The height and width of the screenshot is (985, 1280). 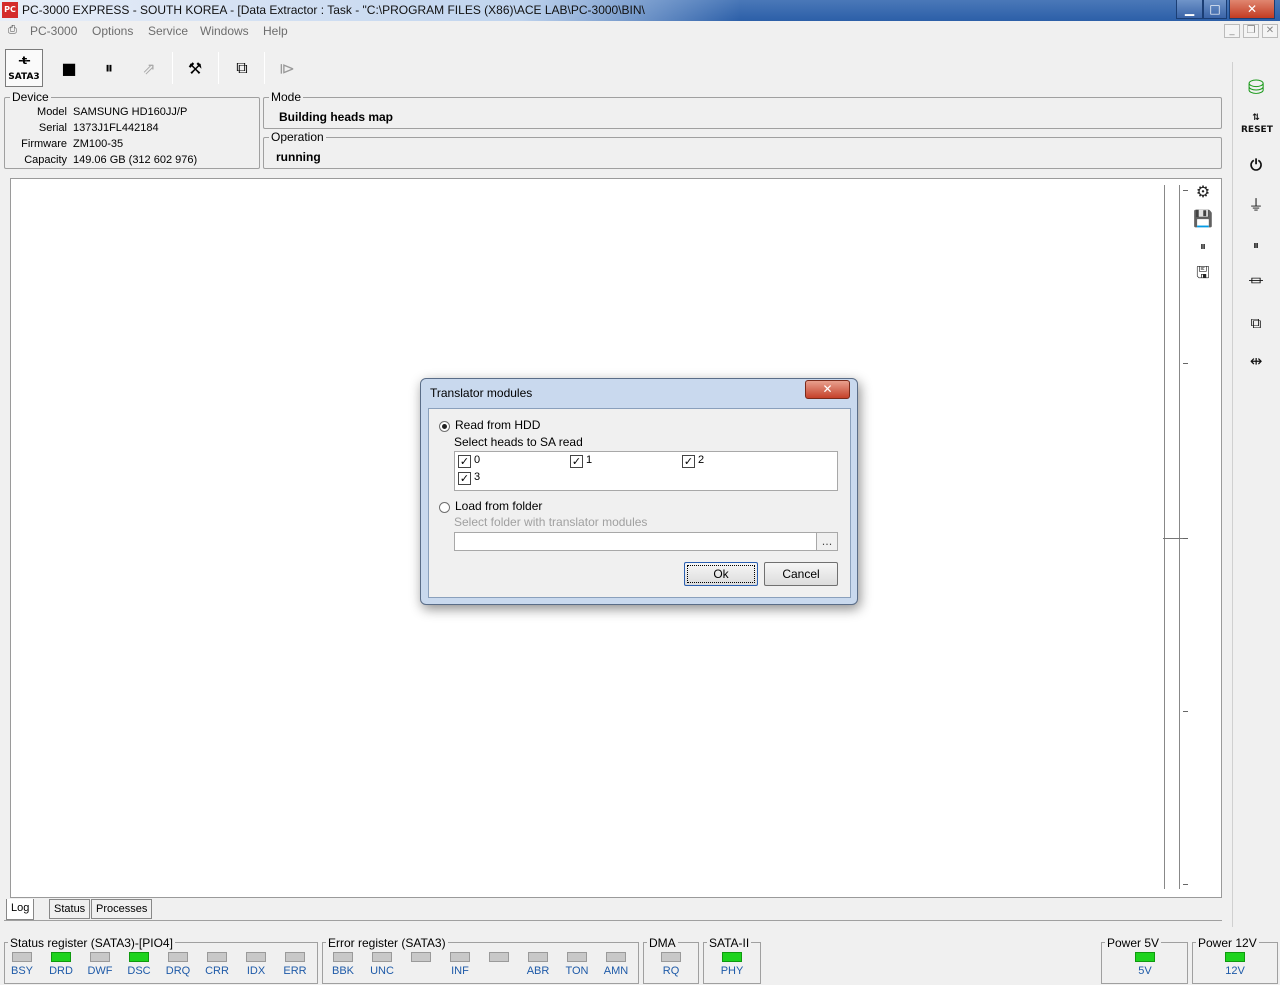 What do you see at coordinates (1189, 9) in the screenshot?
I see `minimize-button: ▁` at bounding box center [1189, 9].